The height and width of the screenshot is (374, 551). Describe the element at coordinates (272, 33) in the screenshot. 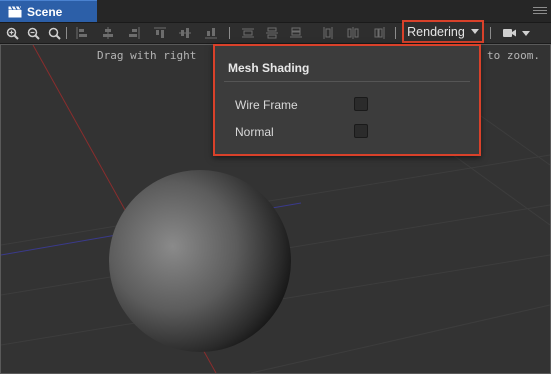

I see `distribute-h-center-icon` at that location.